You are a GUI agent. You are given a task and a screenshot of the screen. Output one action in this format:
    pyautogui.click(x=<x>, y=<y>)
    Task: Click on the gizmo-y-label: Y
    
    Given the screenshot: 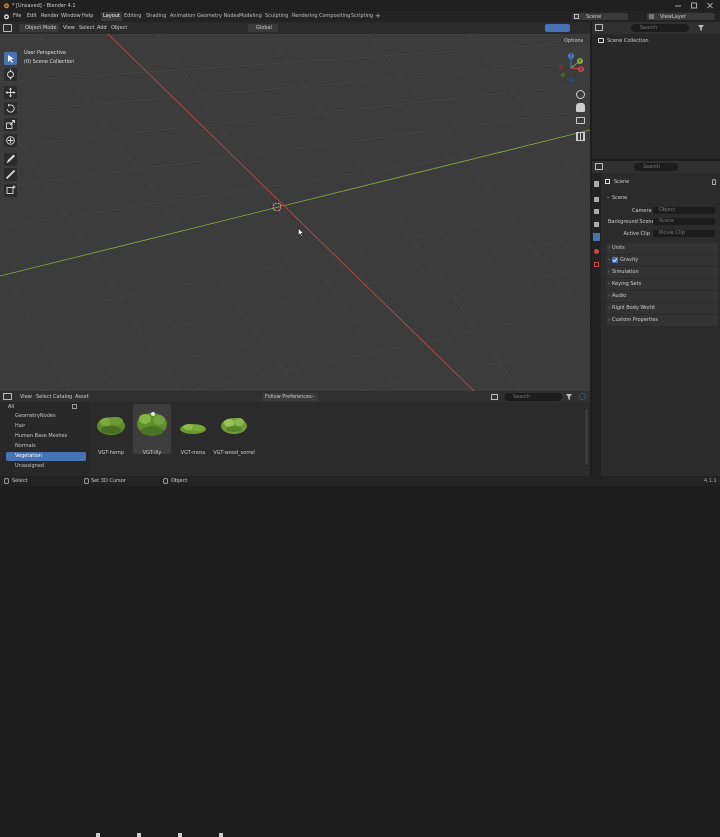 What is the action you would take?
    pyautogui.click(x=580, y=61)
    